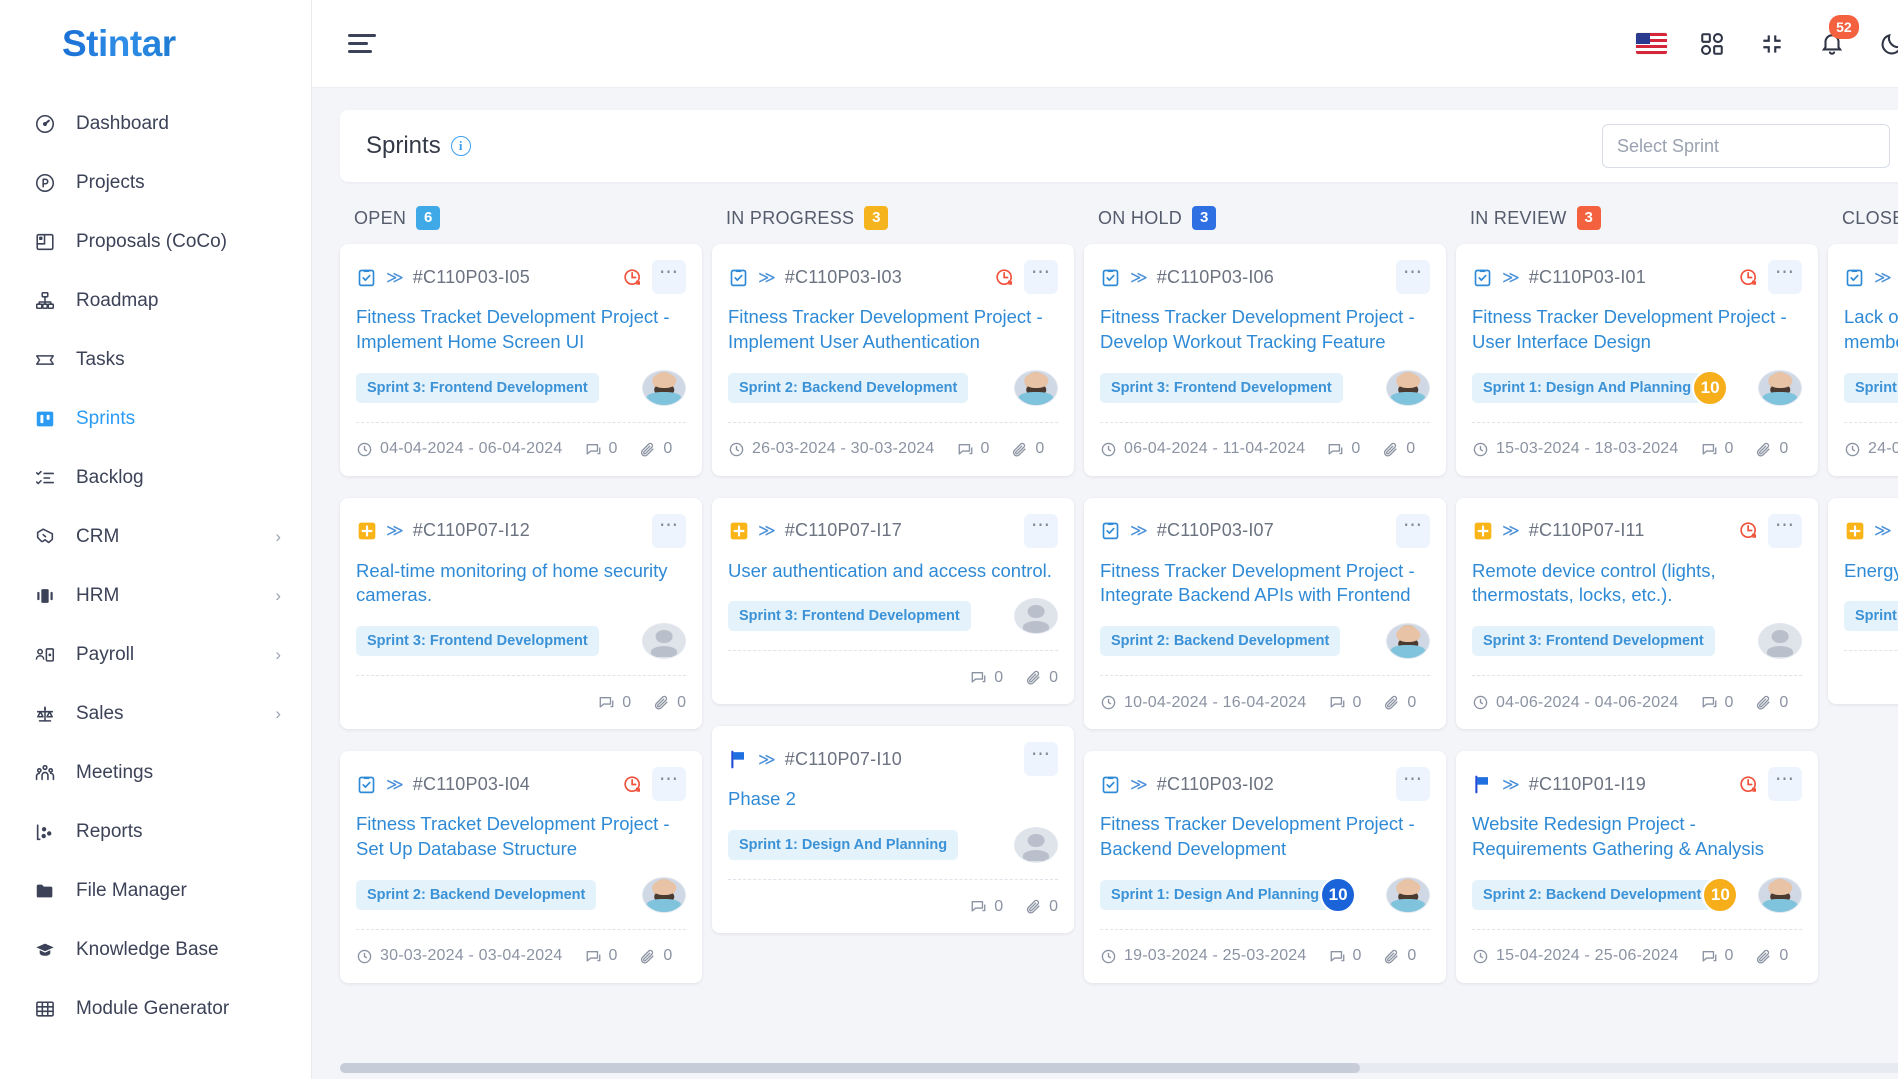  I want to click on sidebar-item-knowledge-base: Knowledge Base, so click(155, 949).